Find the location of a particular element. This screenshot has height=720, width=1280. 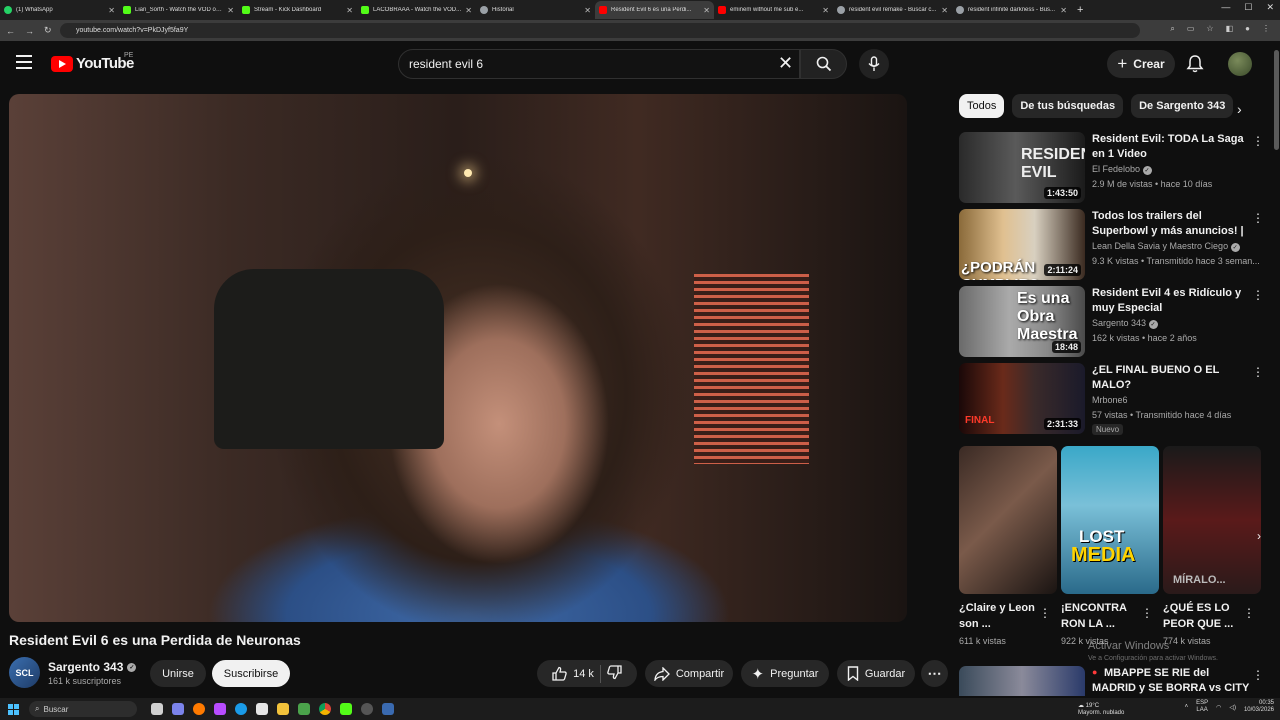

close-window-icon: ✕ is located at coordinates (1270, 7).